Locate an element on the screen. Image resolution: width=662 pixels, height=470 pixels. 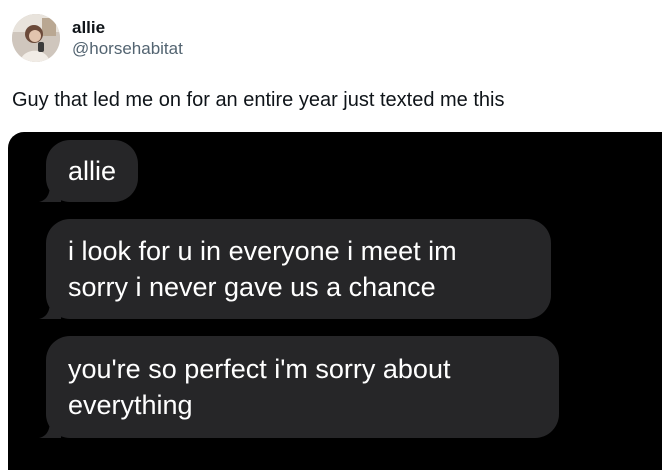
tweet-header: allie @horsehabitat is located at coordinates (97, 38).